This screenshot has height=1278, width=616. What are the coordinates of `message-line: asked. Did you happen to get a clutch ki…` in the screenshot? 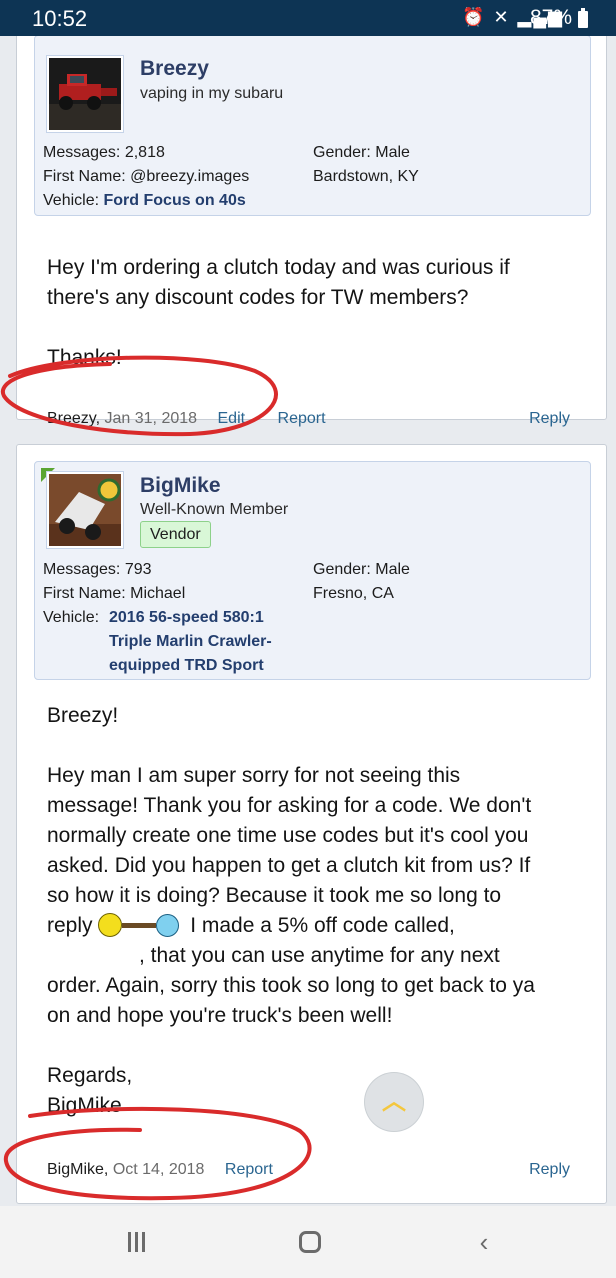 It's located at (289, 865).